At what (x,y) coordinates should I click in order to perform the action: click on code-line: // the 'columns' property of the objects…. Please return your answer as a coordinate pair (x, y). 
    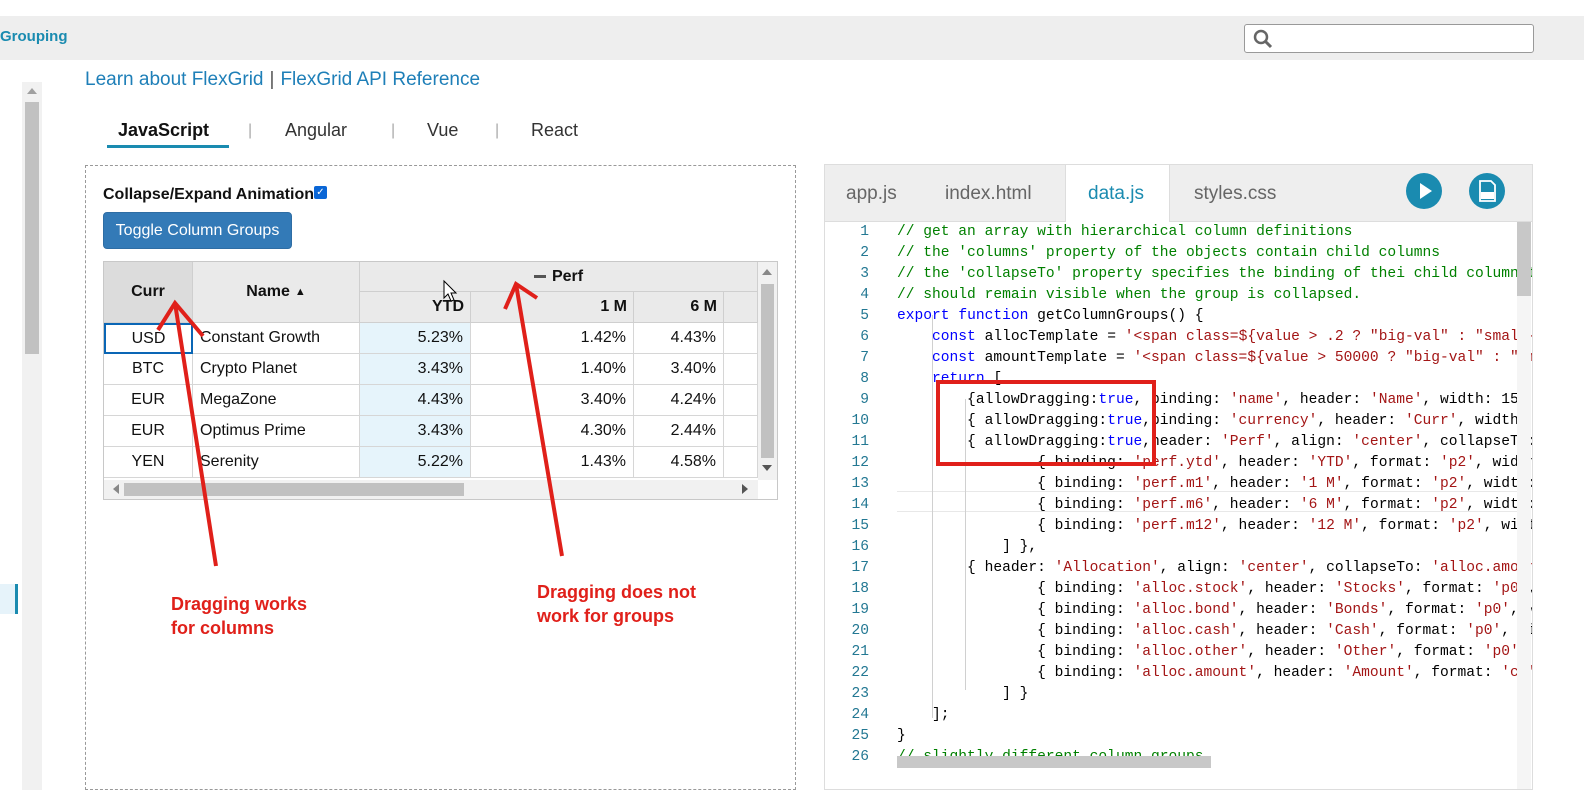
    Looking at the image, I should click on (1168, 253).